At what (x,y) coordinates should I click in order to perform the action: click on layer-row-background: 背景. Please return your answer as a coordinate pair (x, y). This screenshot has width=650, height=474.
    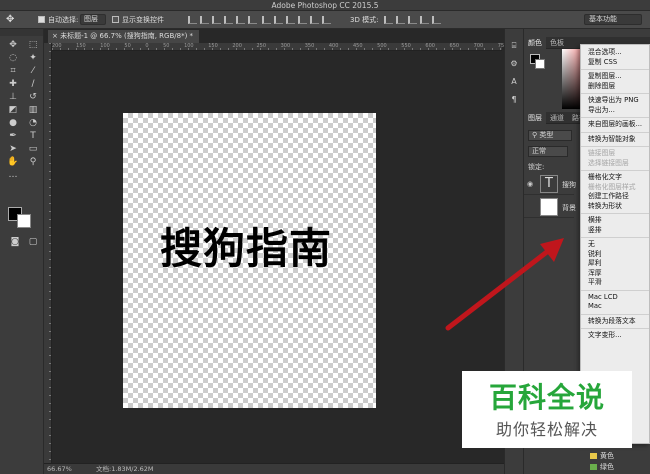
    Looking at the image, I should click on (550, 207).